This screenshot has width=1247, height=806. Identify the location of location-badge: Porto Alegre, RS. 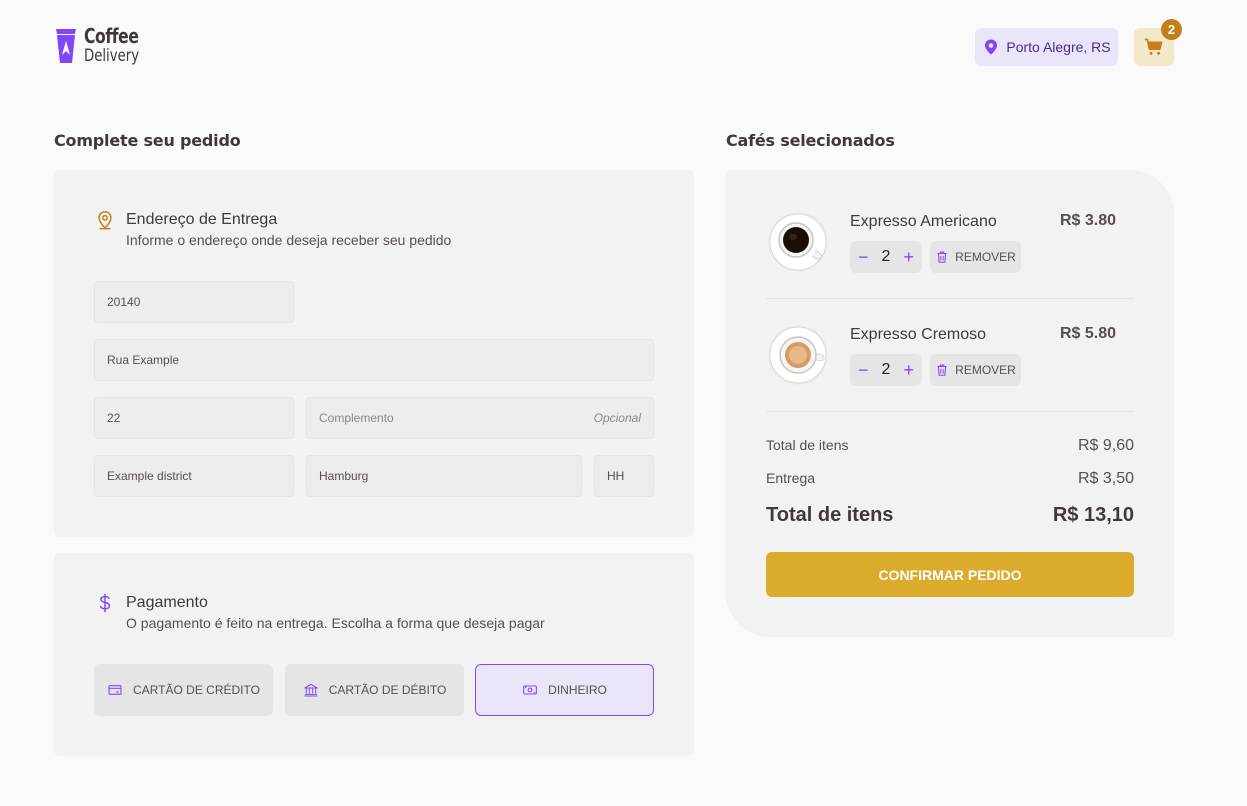
(1046, 47).